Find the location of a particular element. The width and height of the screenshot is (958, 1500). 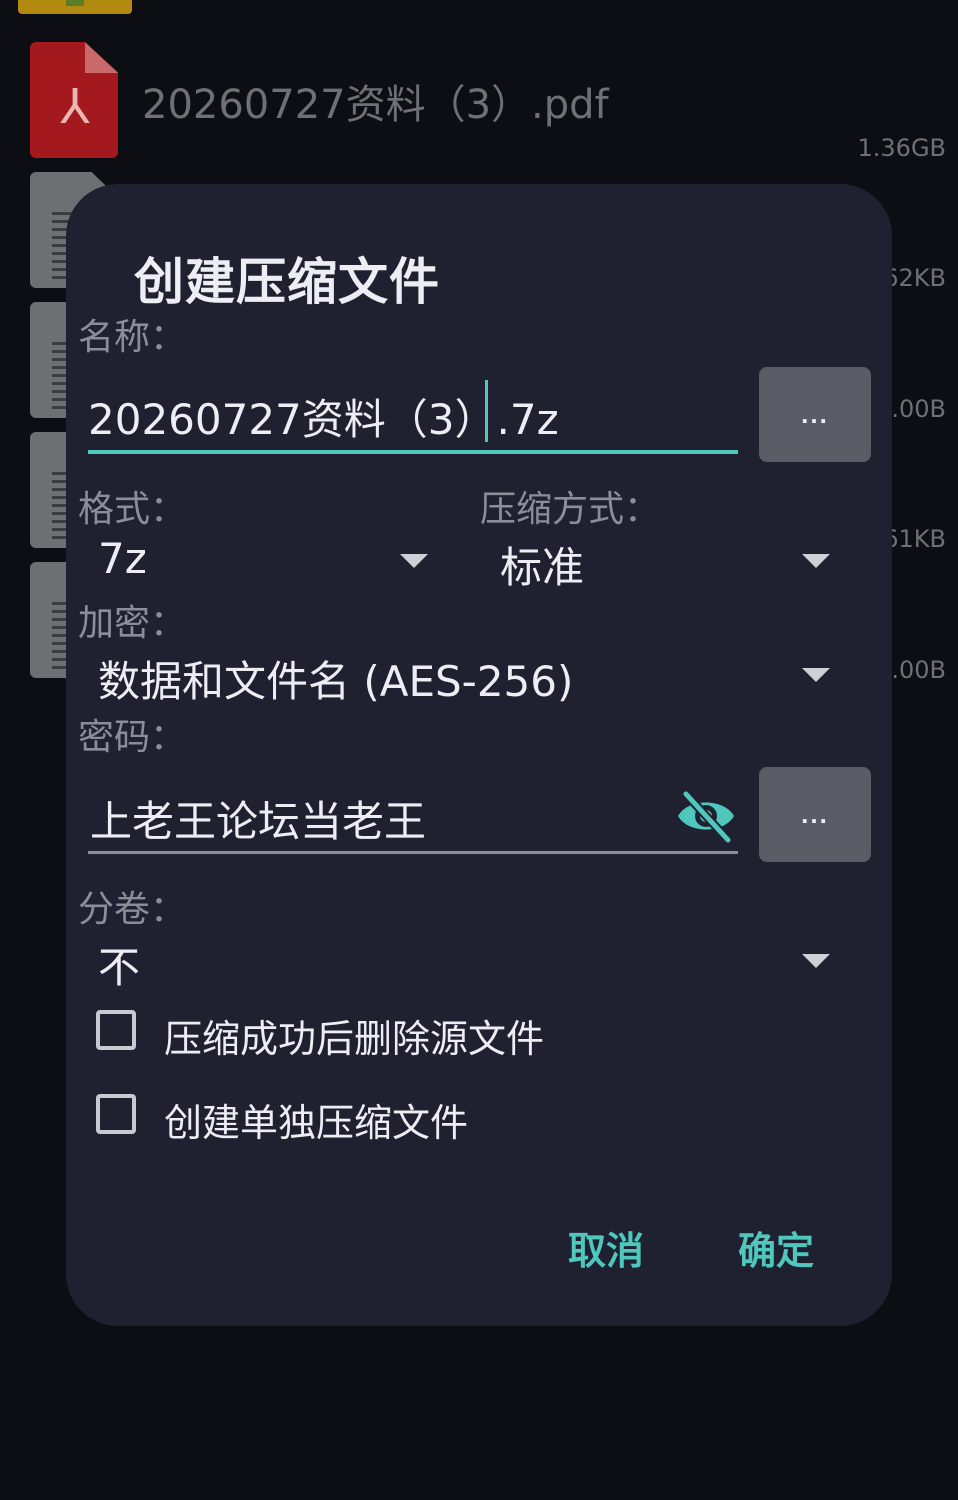

name-input-underline is located at coordinates (413, 452).